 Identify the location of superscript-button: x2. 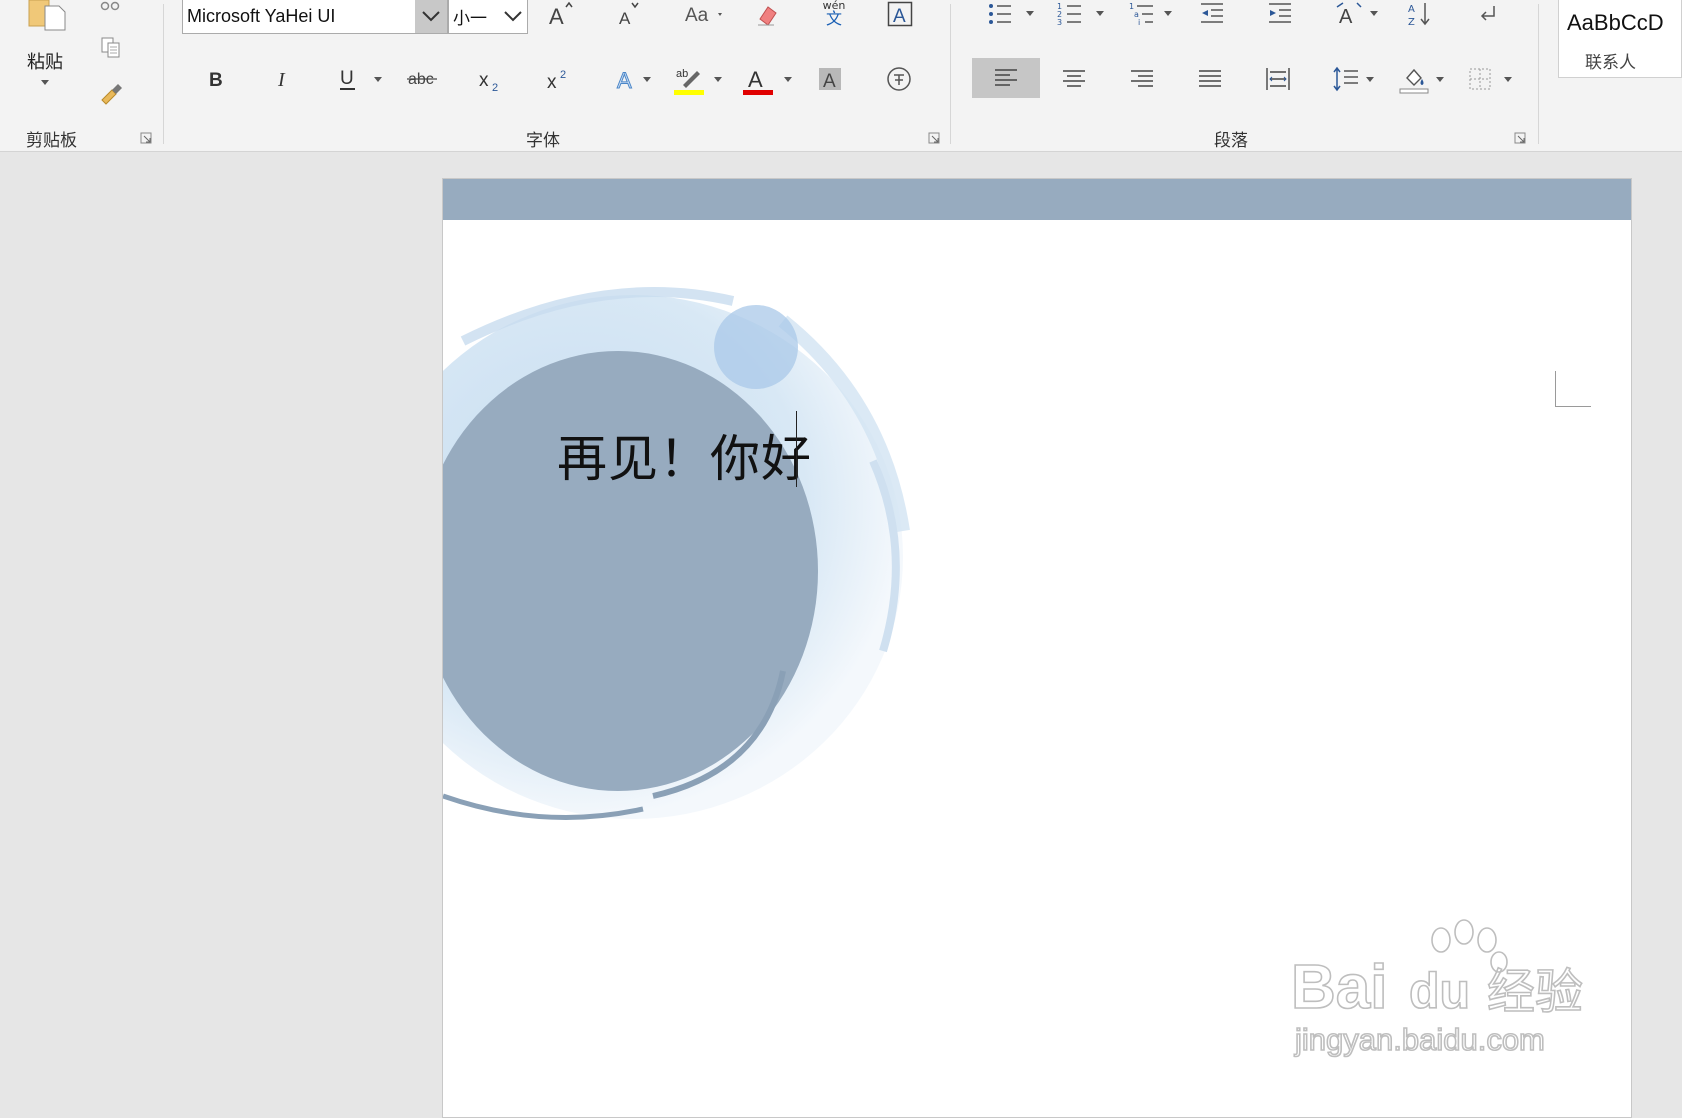
(559, 80).